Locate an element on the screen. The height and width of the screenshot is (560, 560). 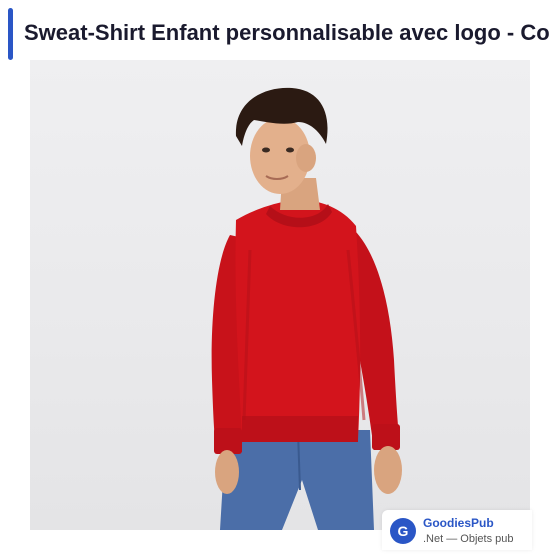
source-name: GoodiesPub is located at coordinates (458, 523).